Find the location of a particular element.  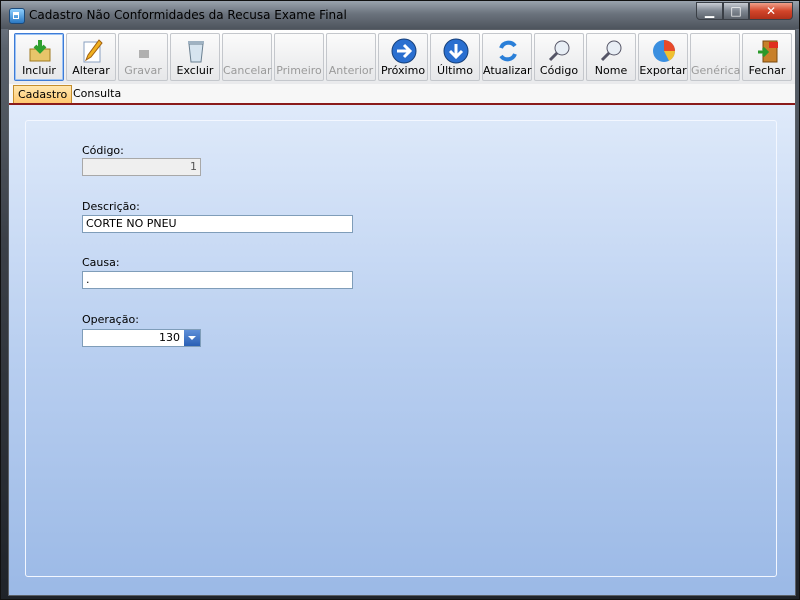

next-arrow-icon is located at coordinates (404, 51).